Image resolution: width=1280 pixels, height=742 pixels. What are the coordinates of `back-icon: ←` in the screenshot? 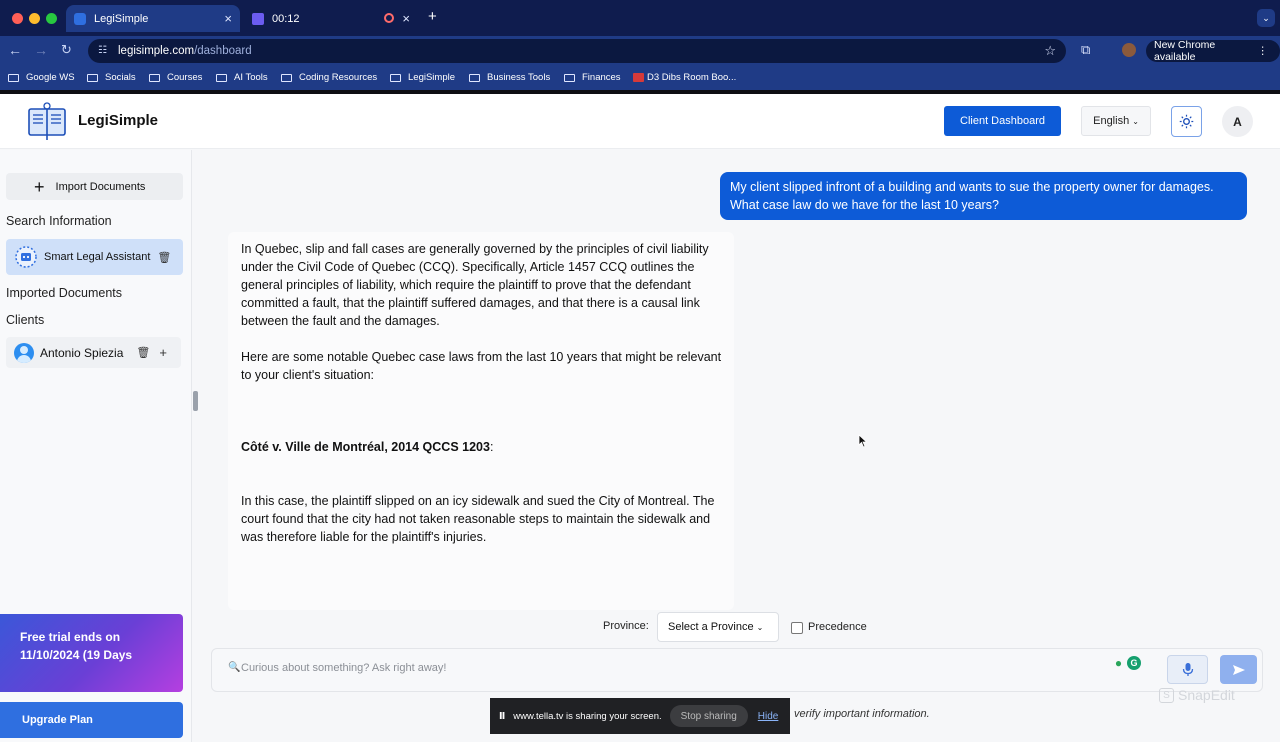 It's located at (15, 50).